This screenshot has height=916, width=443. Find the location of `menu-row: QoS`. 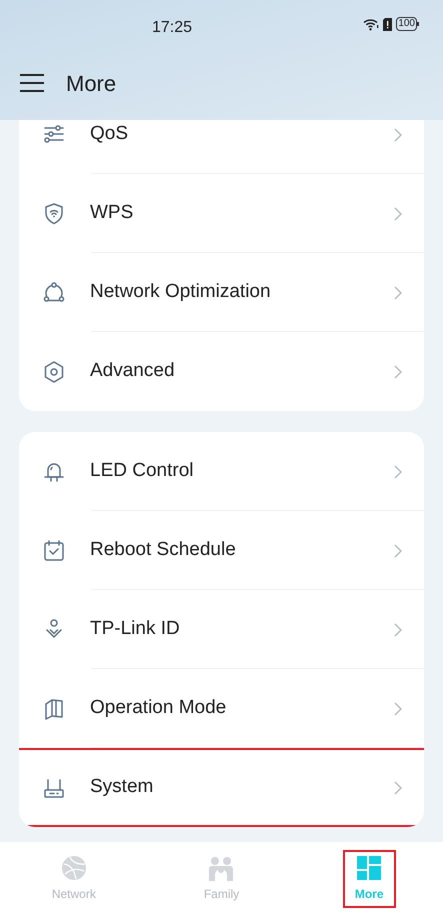

menu-row: QoS is located at coordinates (221, 147).